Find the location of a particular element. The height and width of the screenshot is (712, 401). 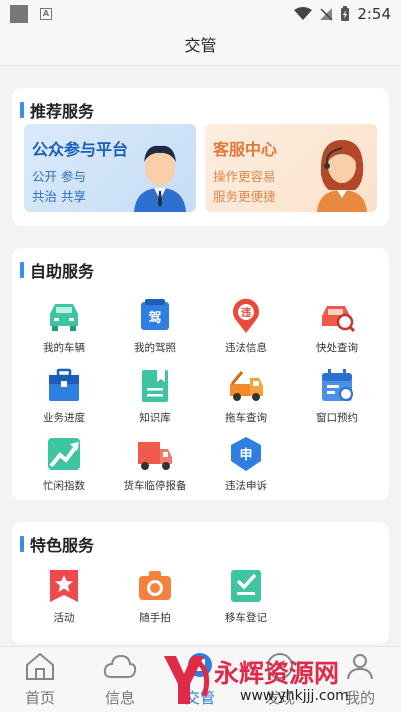

window-booking-item: 窗口预约 is located at coordinates (337, 396).